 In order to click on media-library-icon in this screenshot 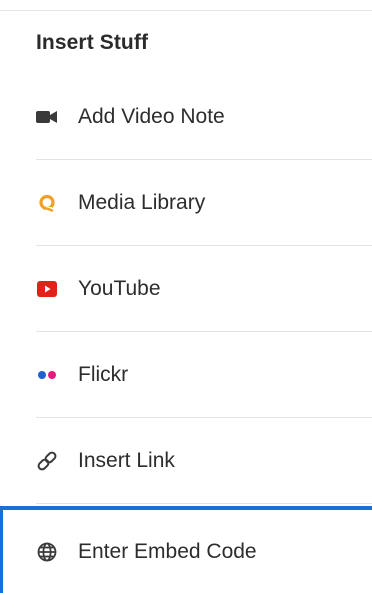, I will do `click(47, 203)`.